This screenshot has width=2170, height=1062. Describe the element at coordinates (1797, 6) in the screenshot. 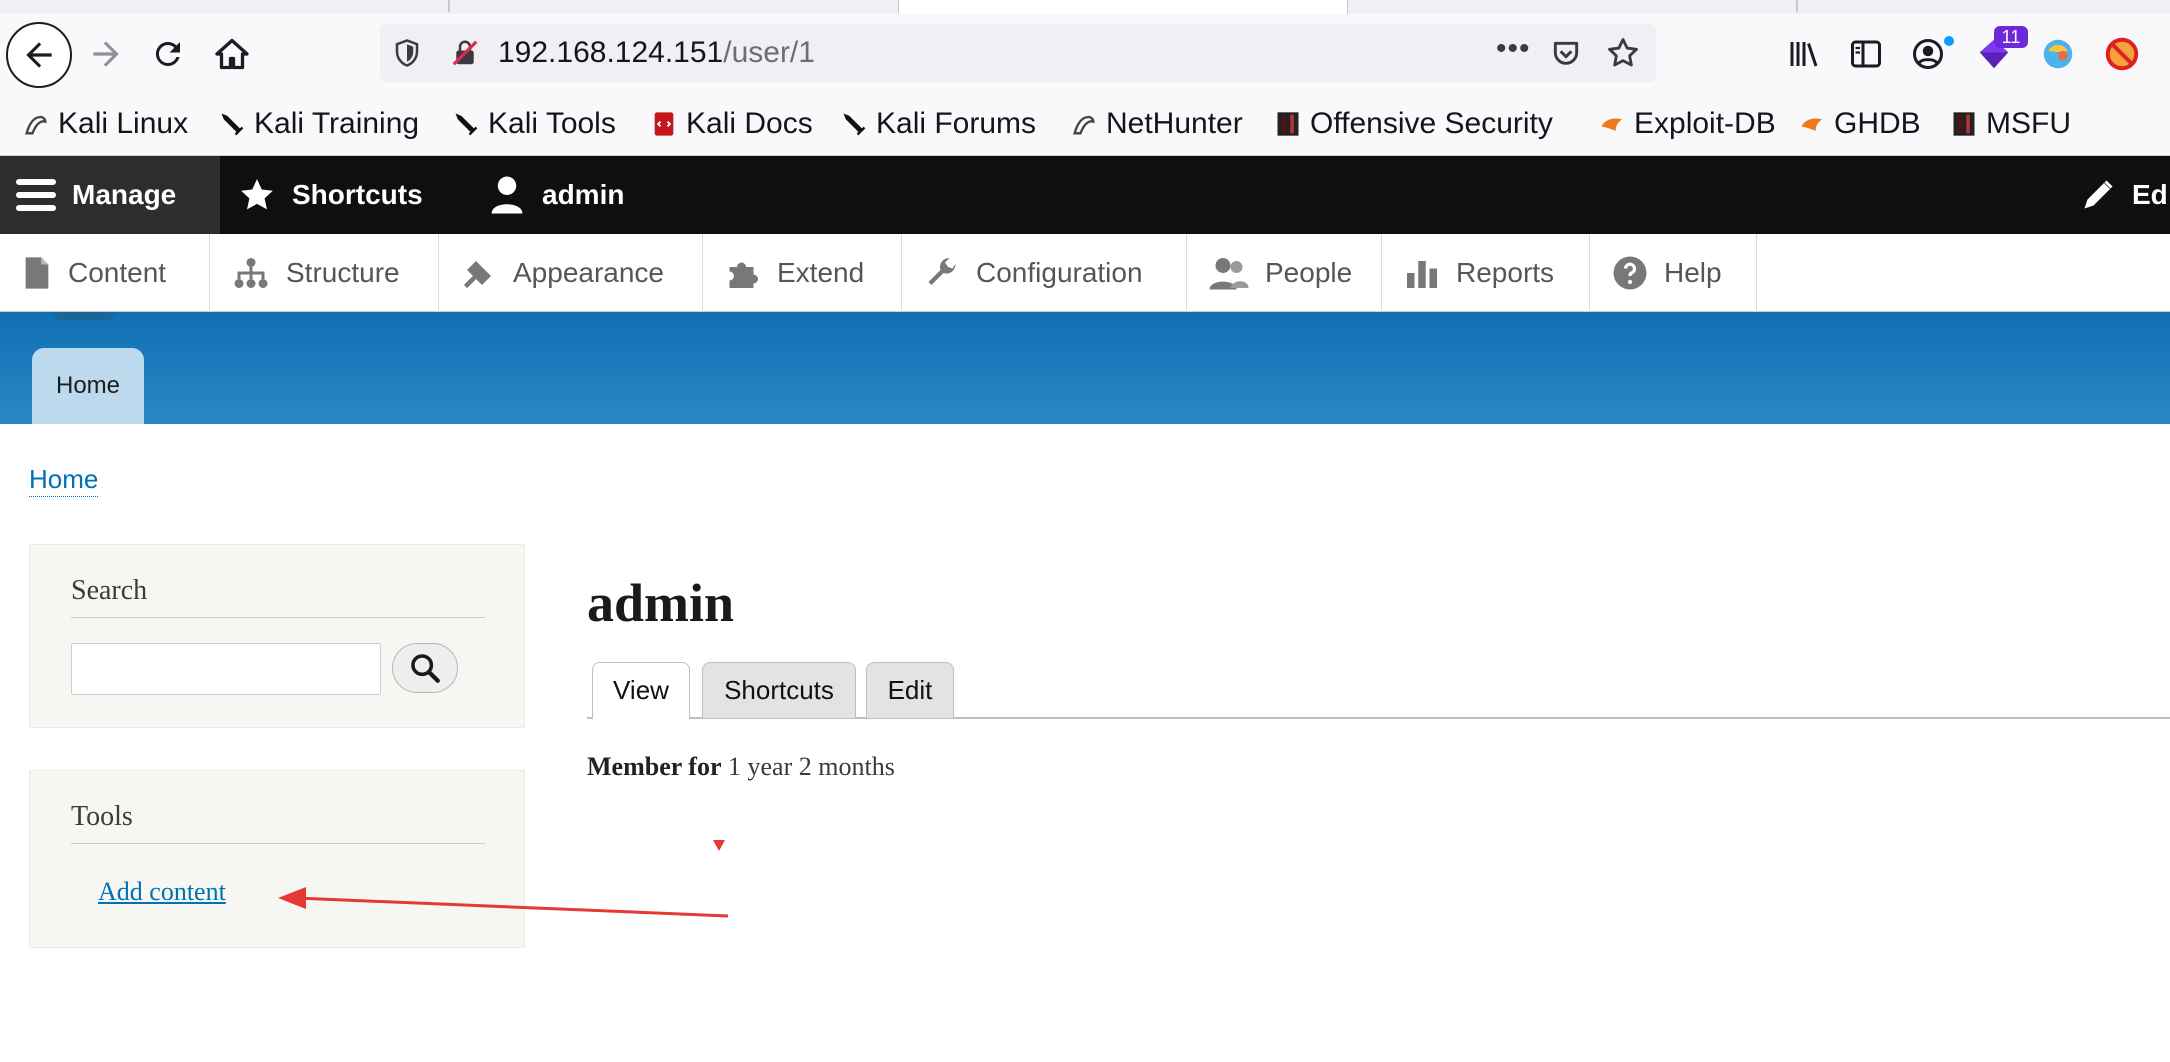

I see `tab-separator` at that location.